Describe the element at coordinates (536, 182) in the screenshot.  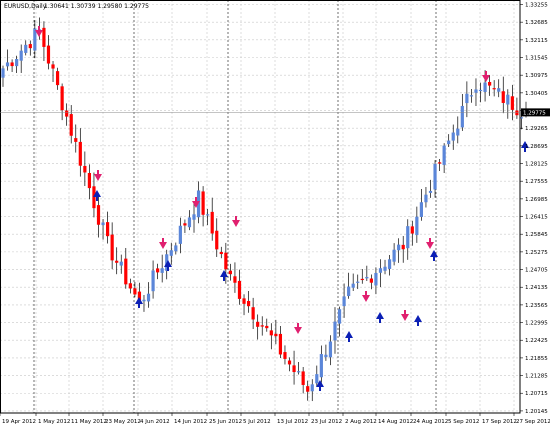
I see `y-tick-label: 1.27555` at that location.